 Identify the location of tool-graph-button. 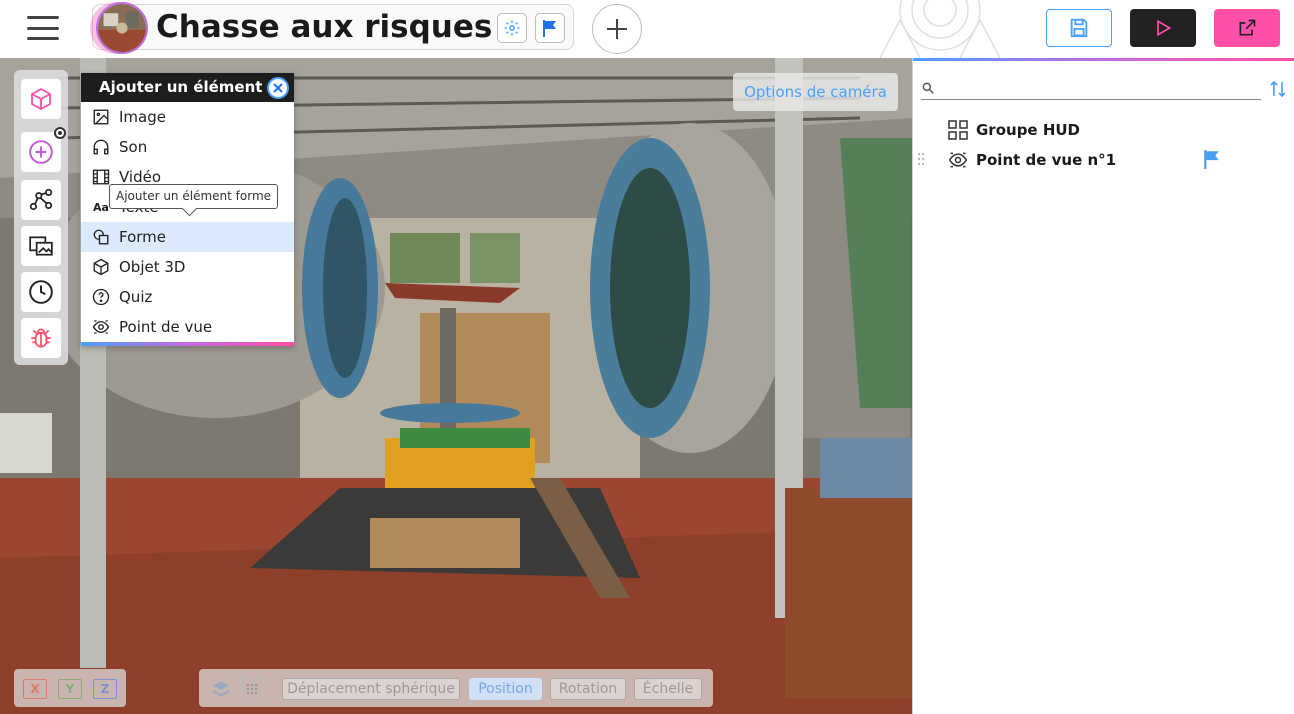
(41, 200).